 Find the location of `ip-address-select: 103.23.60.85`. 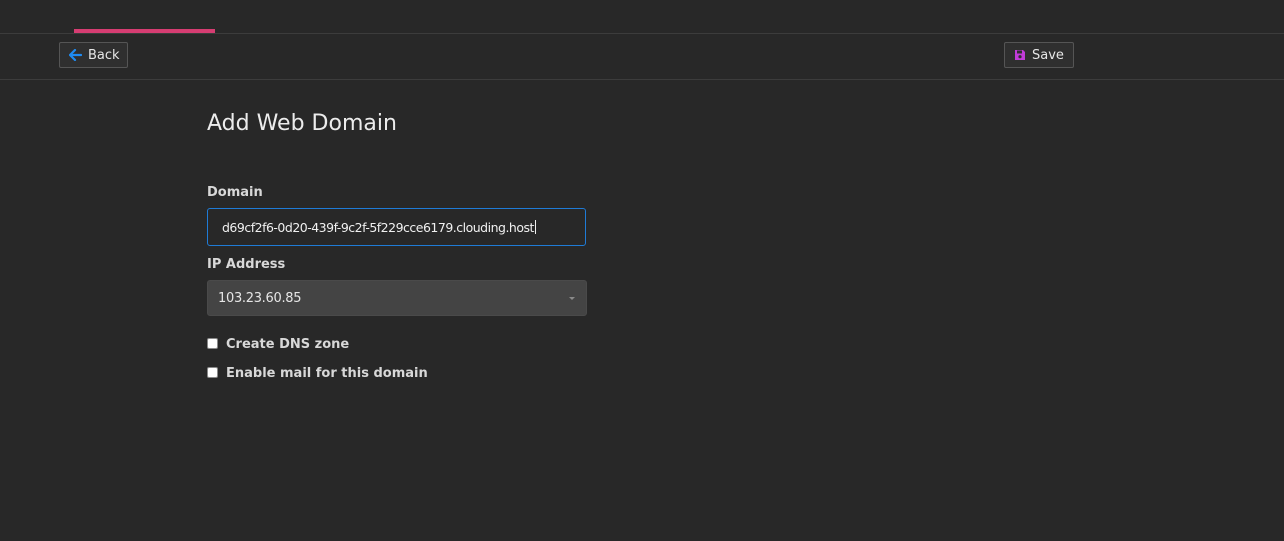

ip-address-select: 103.23.60.85 is located at coordinates (397, 298).